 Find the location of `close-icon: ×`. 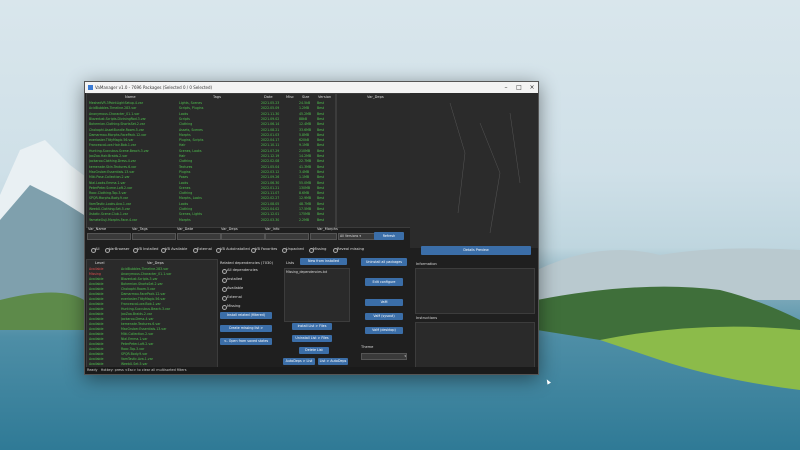

close-icon: × is located at coordinates (532, 87).